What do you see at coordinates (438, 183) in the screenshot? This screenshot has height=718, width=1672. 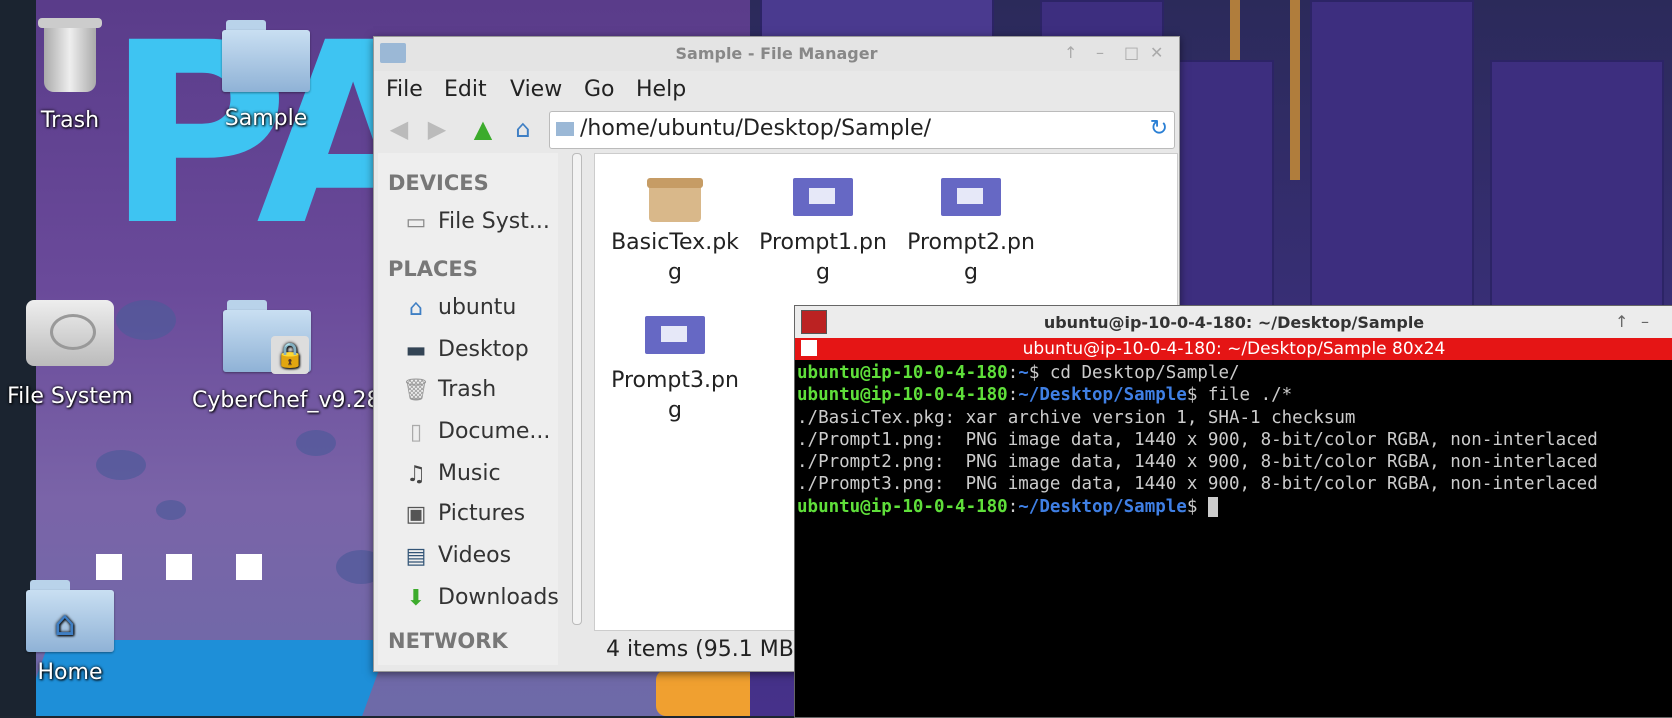 I see `sidebar-header-devices: DEVICES` at bounding box center [438, 183].